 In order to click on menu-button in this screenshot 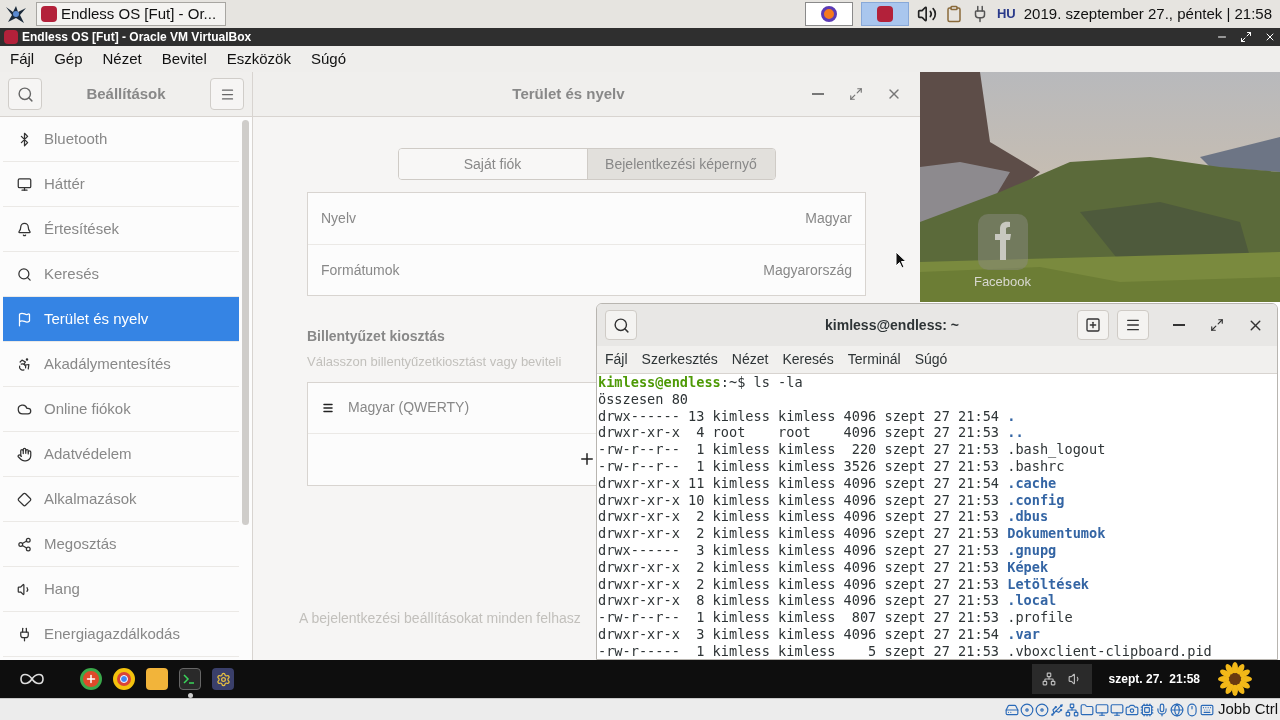, I will do `click(1133, 325)`.